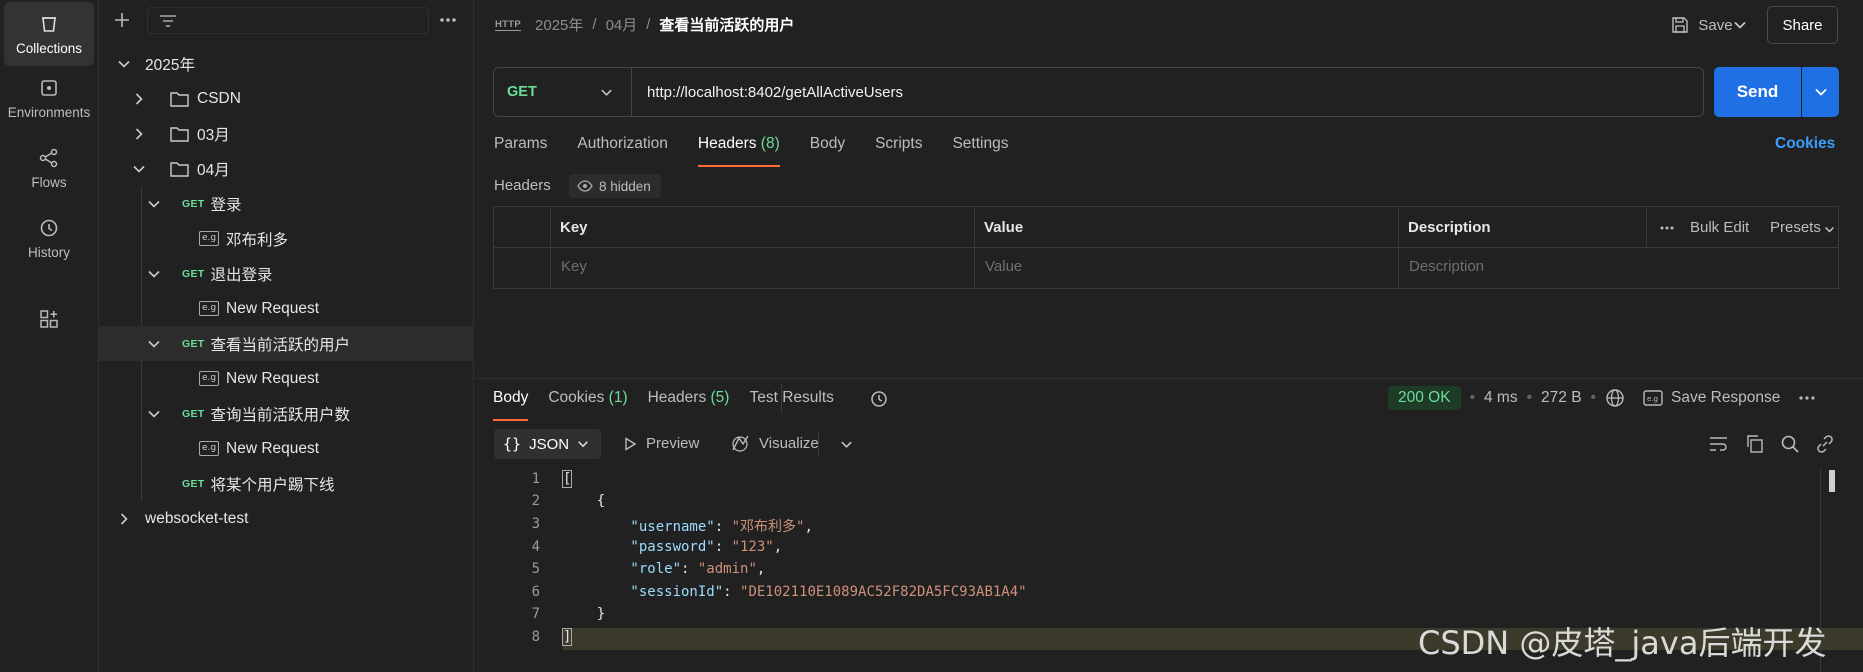  What do you see at coordinates (1169, 378) in the screenshot?
I see `pane-divider` at bounding box center [1169, 378].